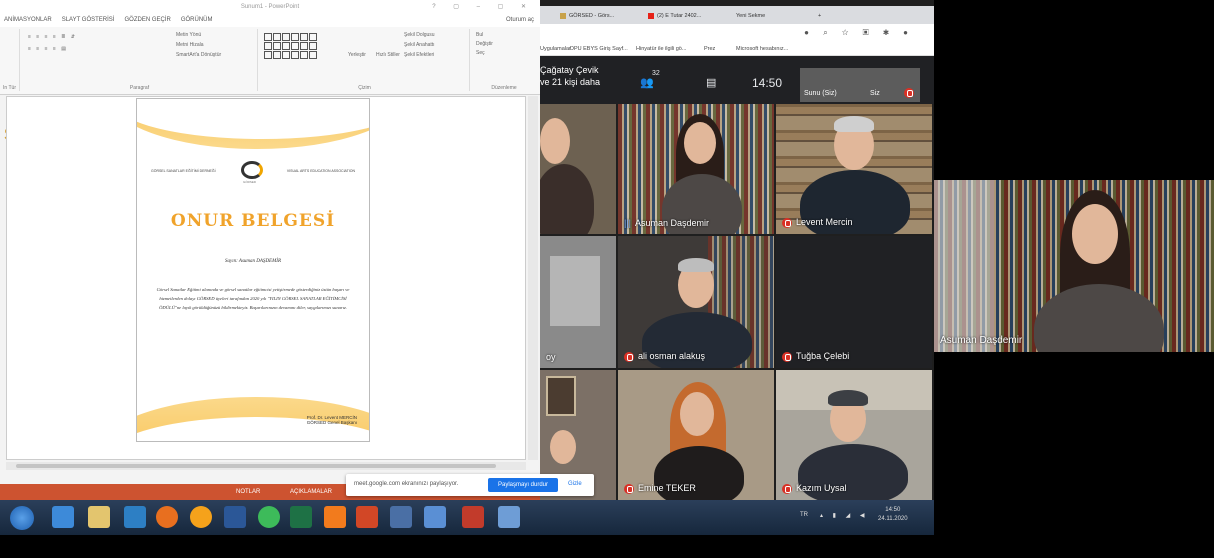 The image size is (1214, 558). I want to click on window-bg, so click(575, 291).